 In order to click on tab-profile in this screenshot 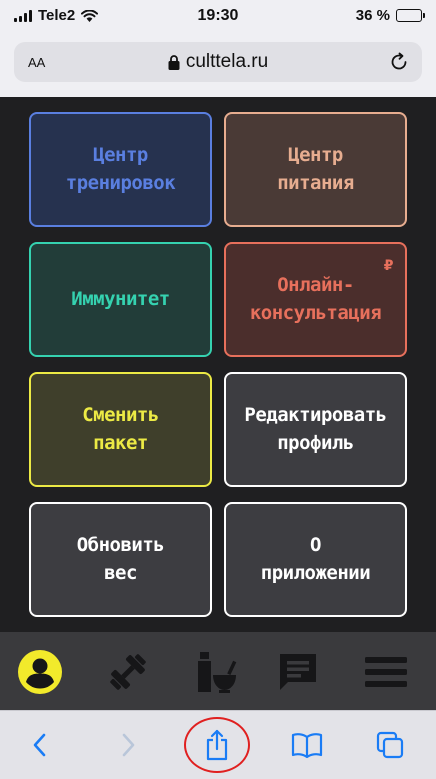, I will do `click(40, 672)`.